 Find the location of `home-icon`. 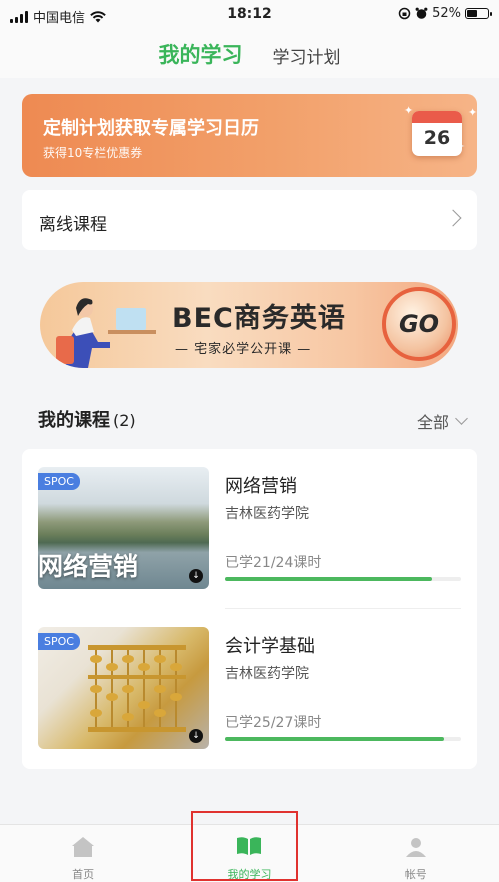

home-icon is located at coordinates (83, 847).